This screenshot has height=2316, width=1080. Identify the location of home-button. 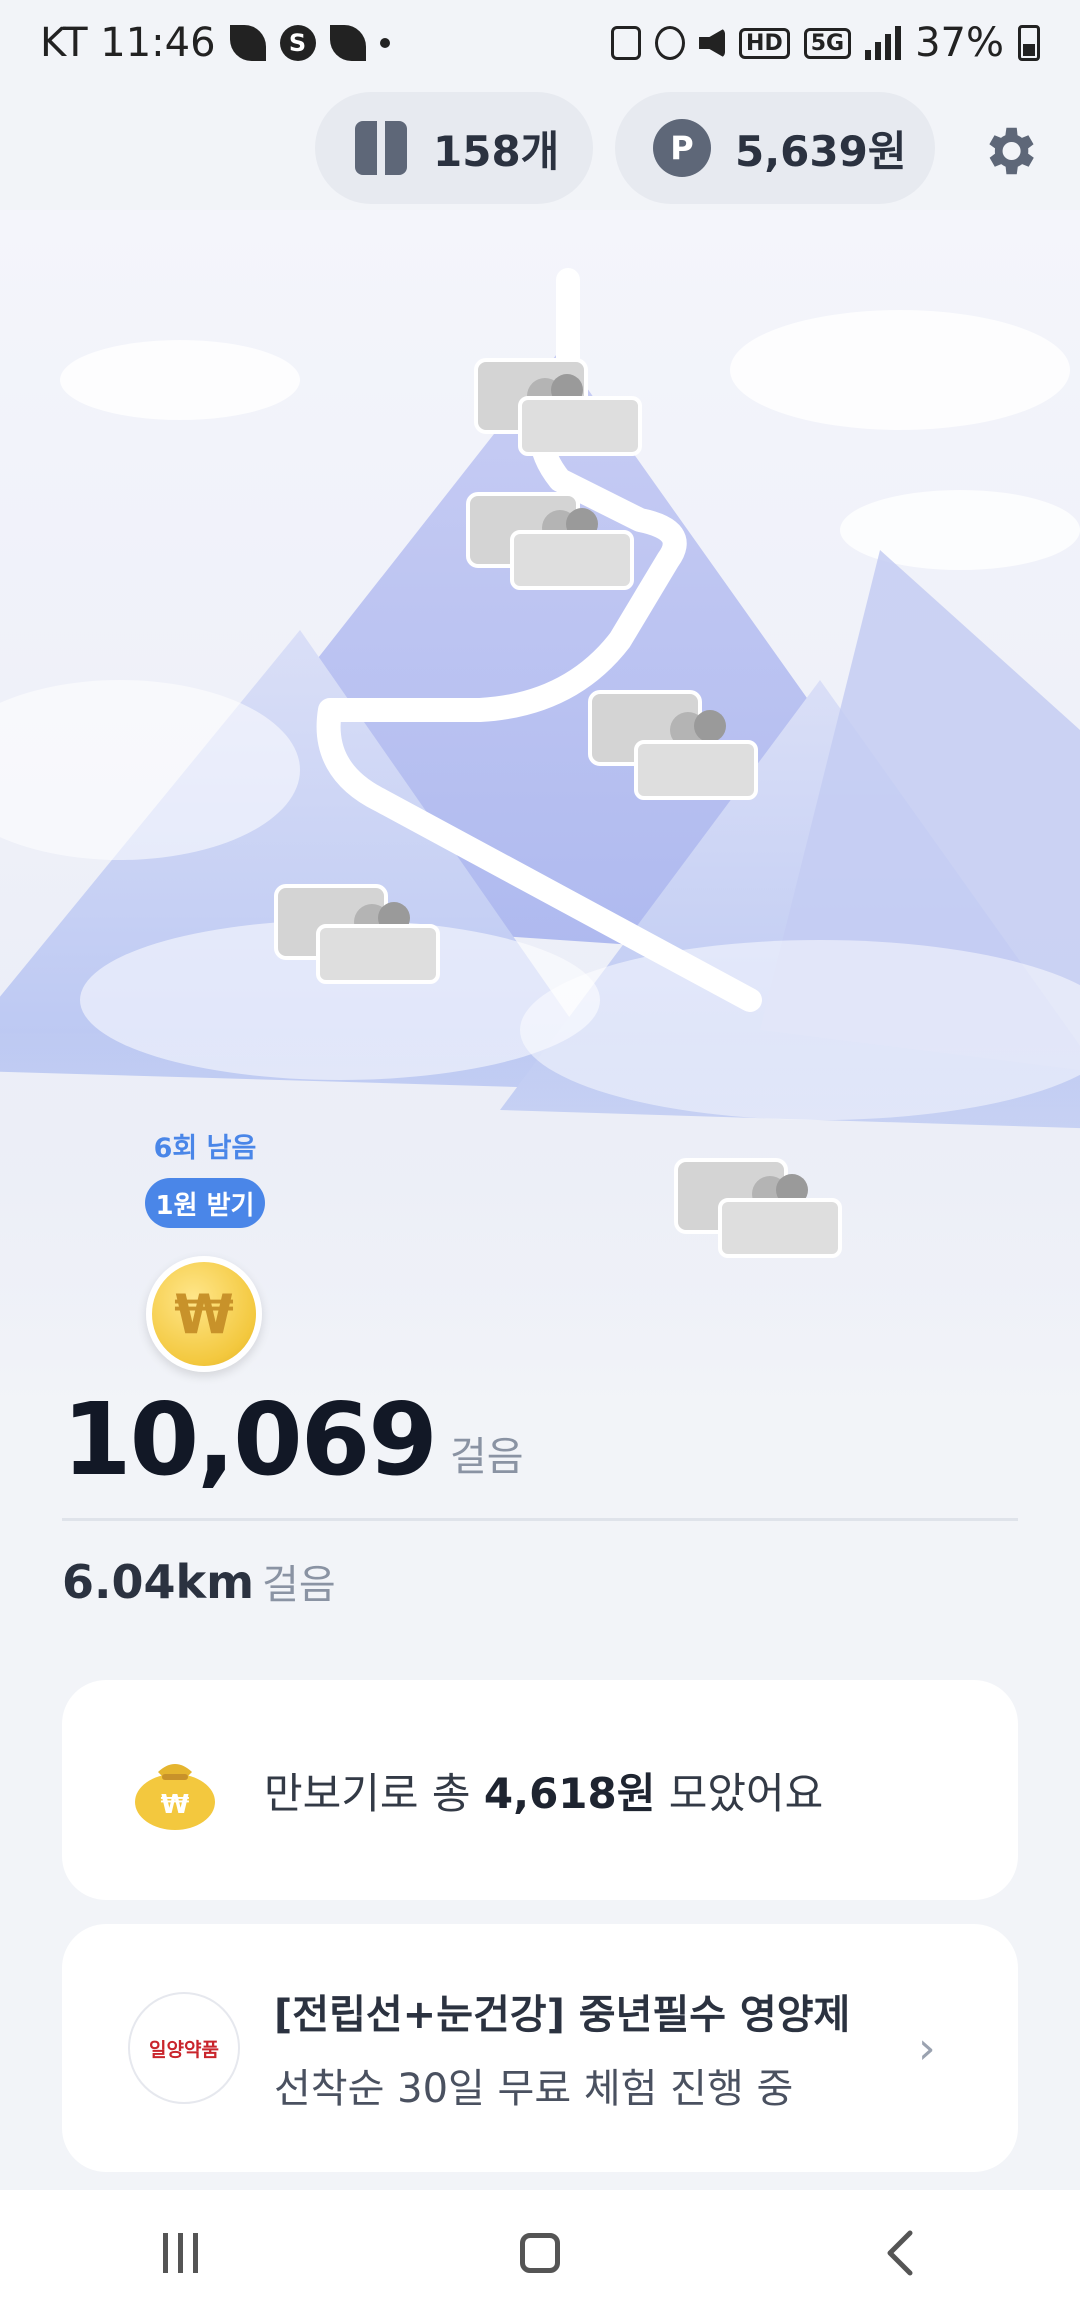
(540, 2253).